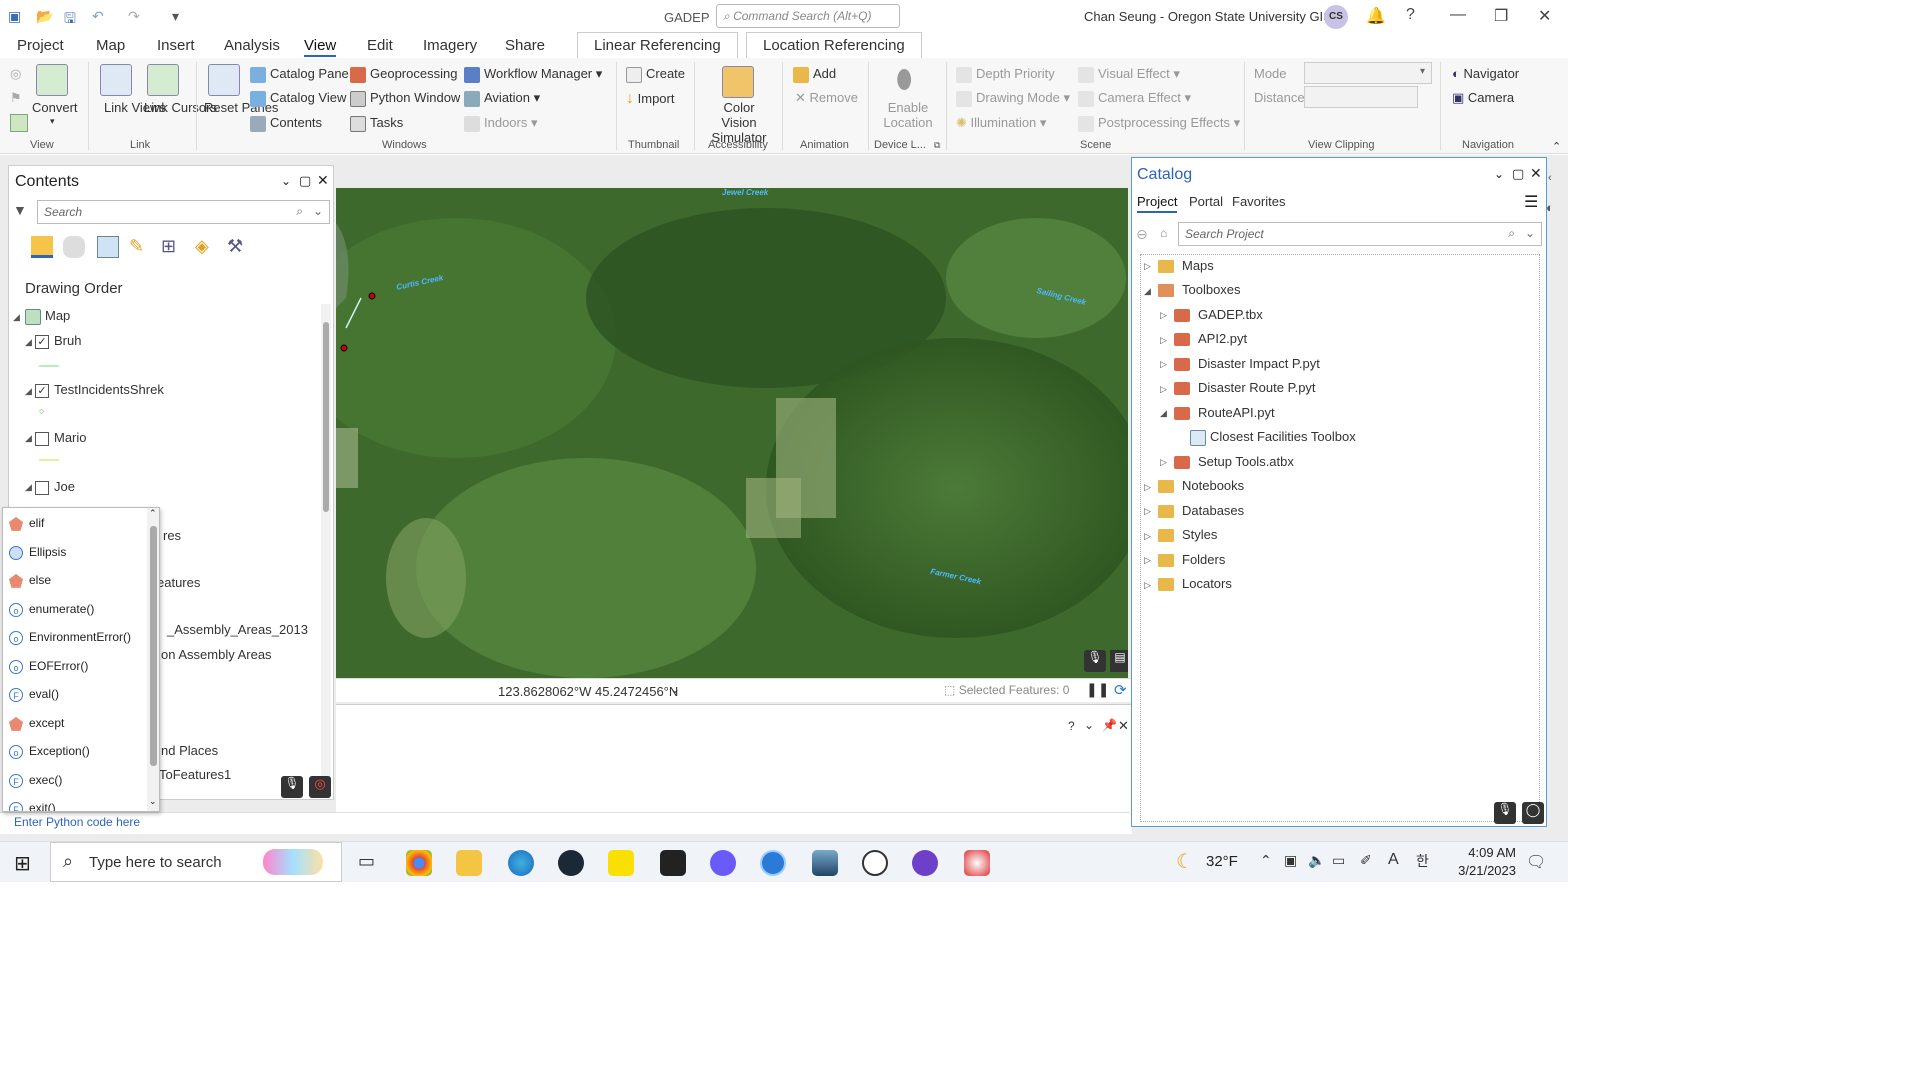  Describe the element at coordinates (1290, 860) in the screenshot. I see `network-icon: ▣` at that location.